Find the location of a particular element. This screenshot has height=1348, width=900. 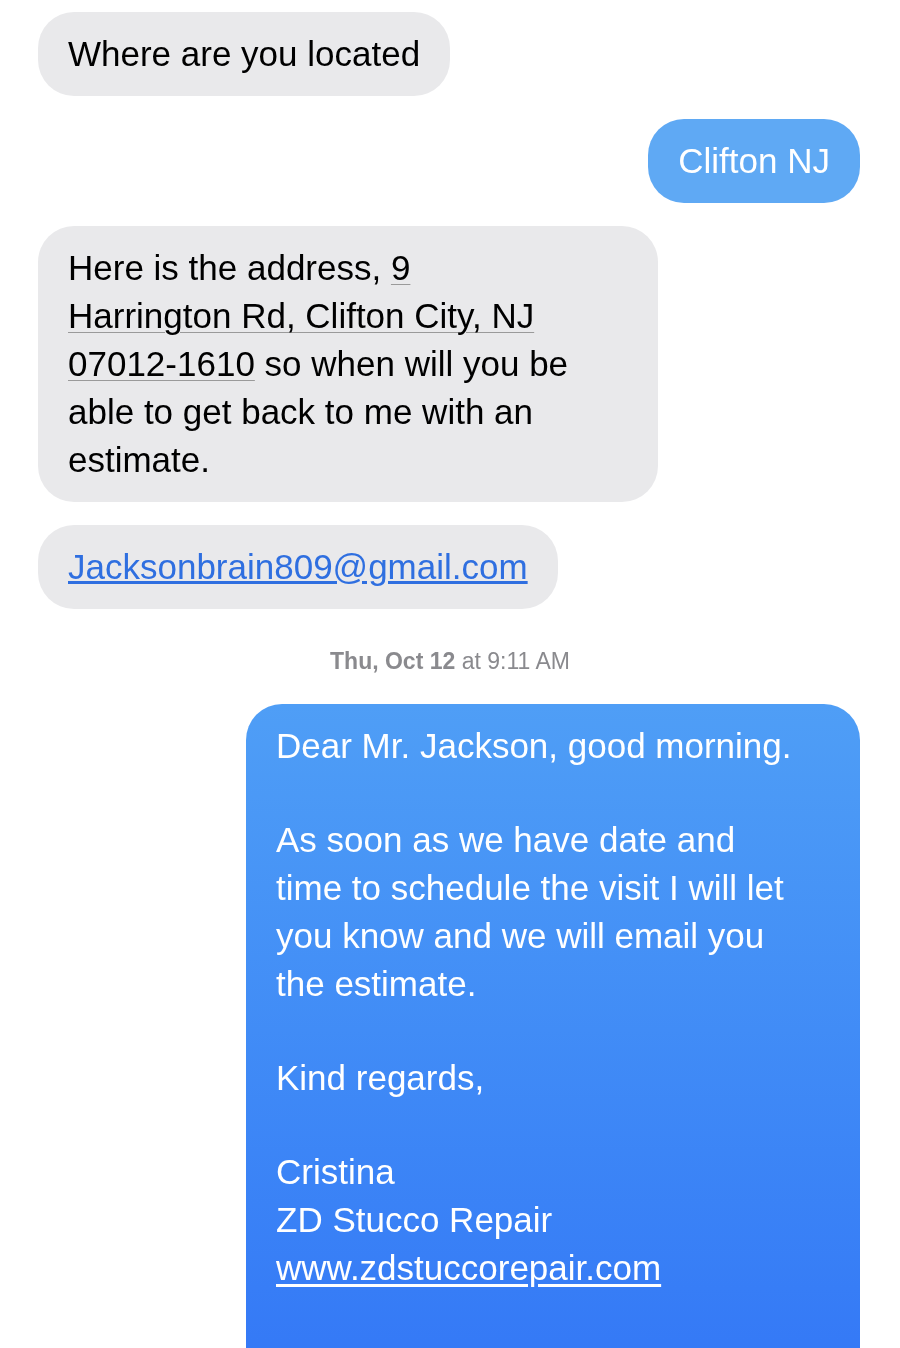

message-text: ZD Stucco Repair is located at coordinates (415, 1219).